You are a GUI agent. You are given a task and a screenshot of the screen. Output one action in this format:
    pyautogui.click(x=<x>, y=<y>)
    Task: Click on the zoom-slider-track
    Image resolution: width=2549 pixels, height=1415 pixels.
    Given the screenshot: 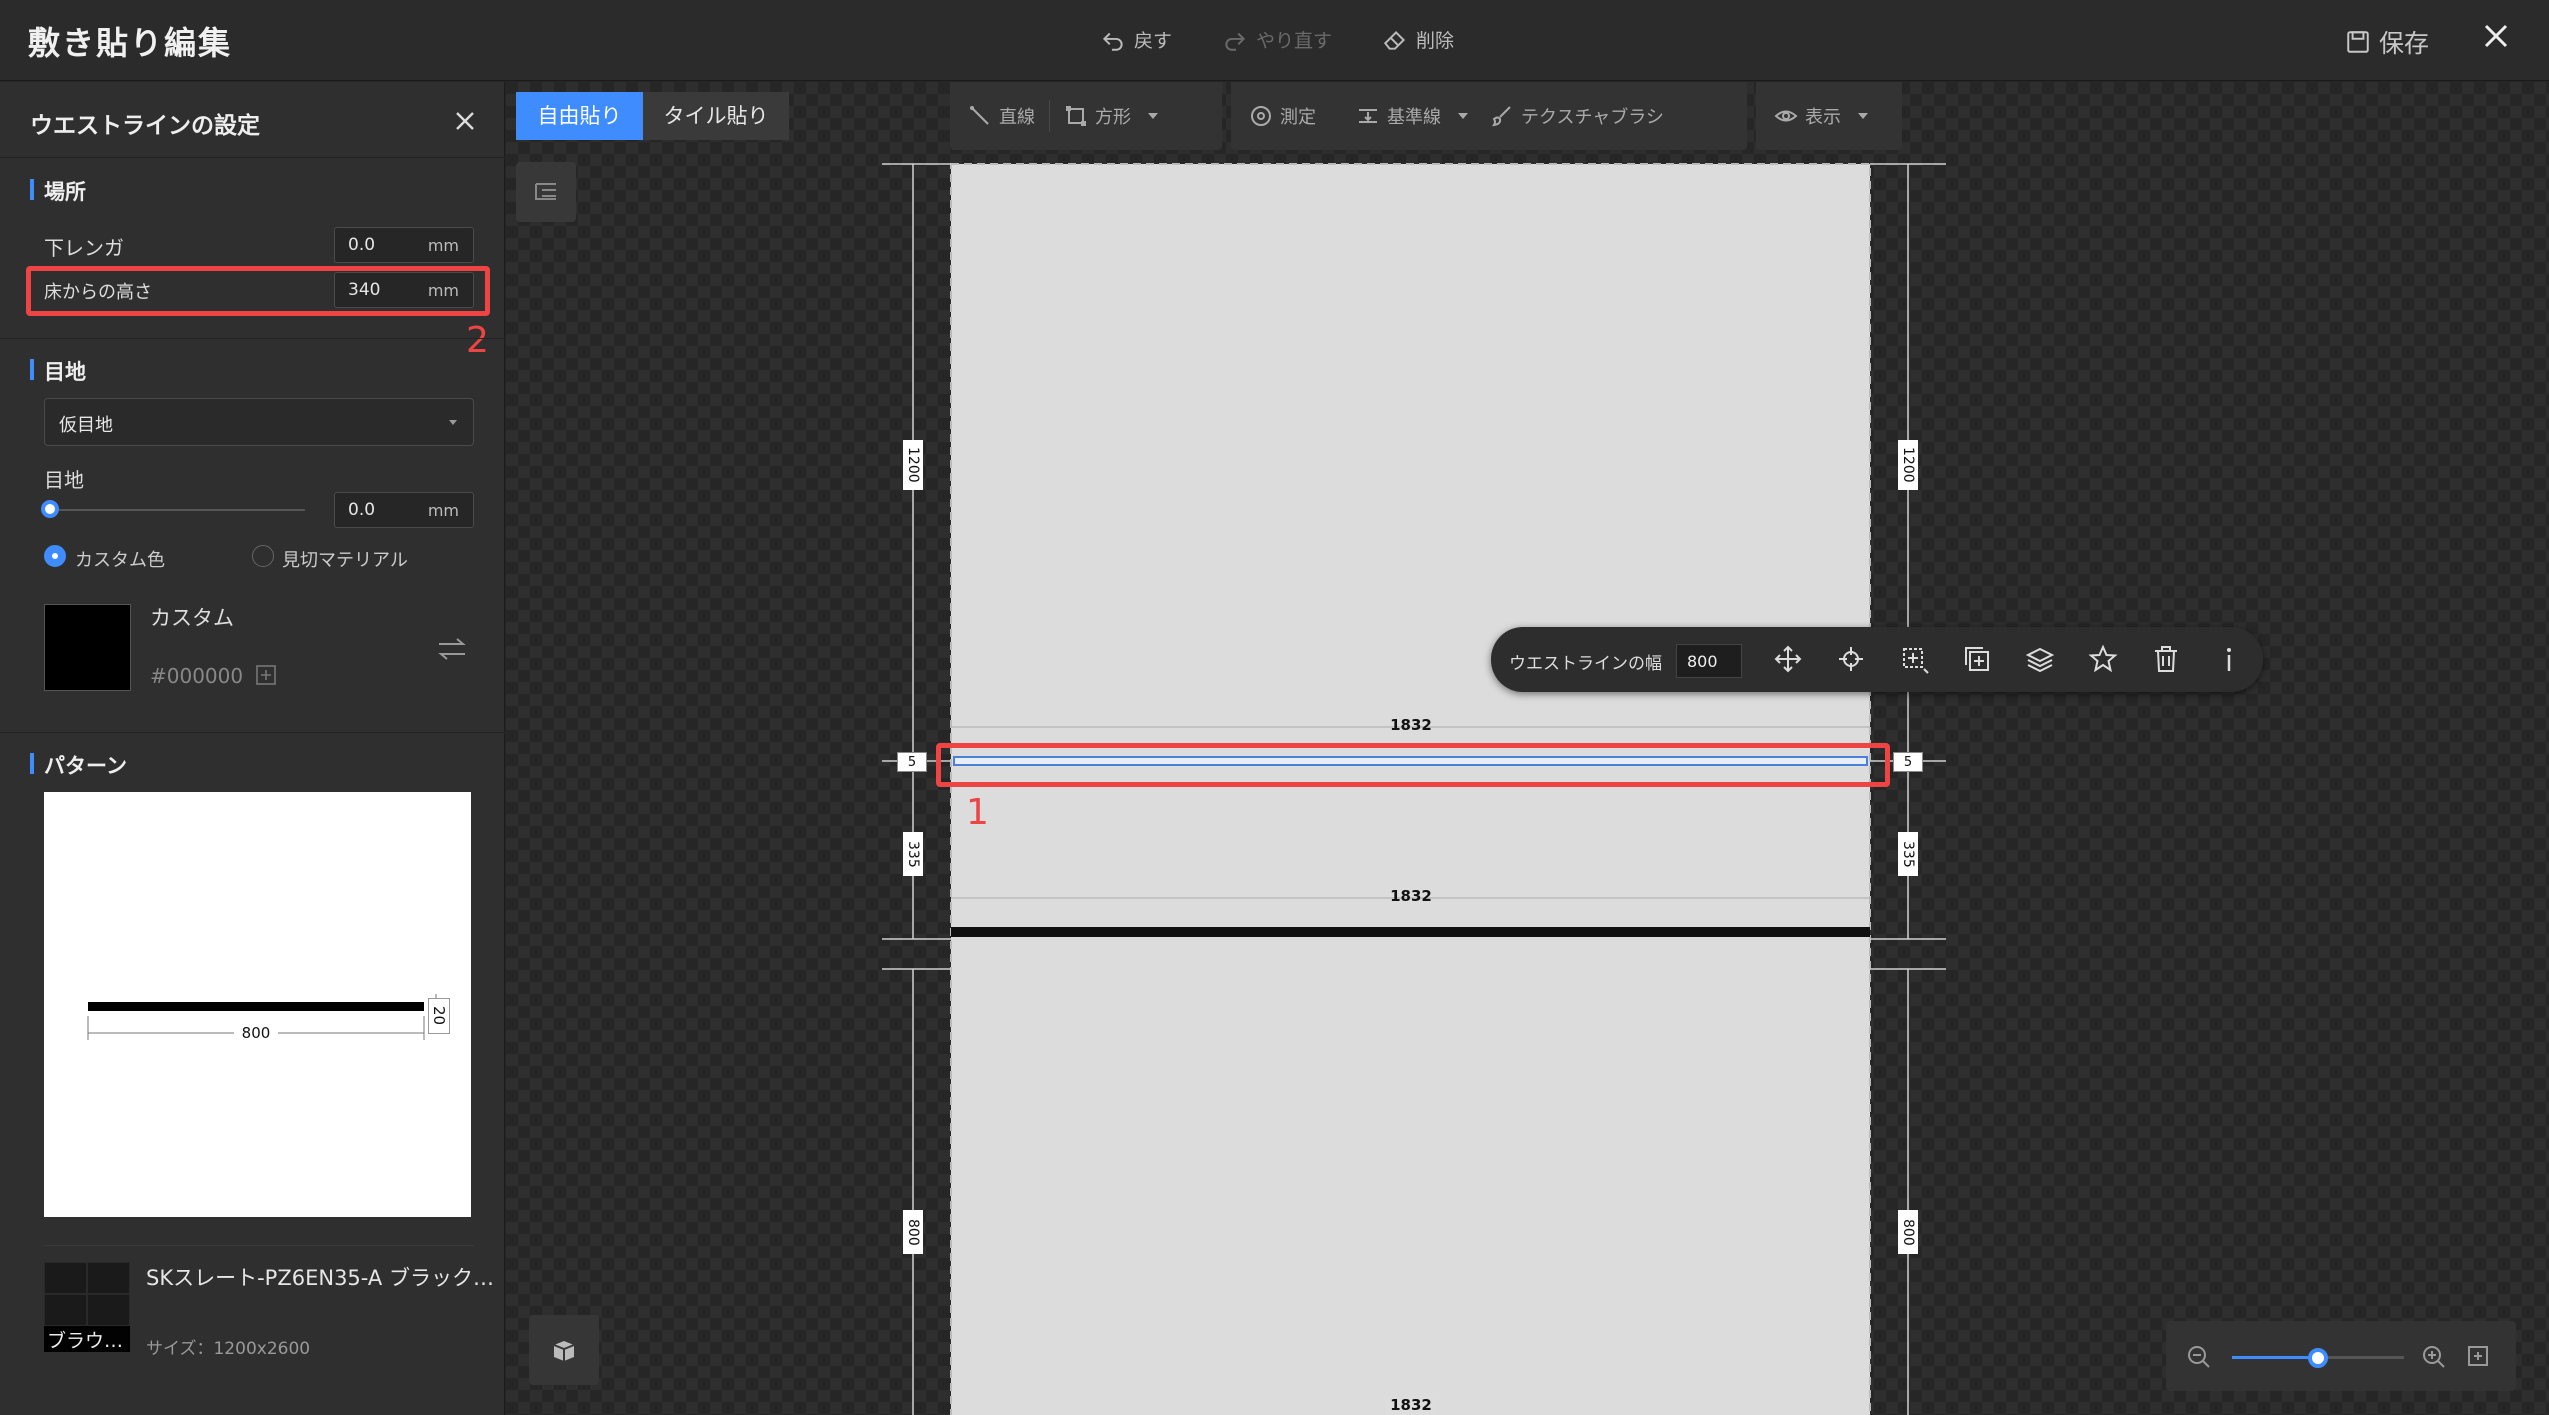 What is the action you would take?
    pyautogui.click(x=2361, y=1357)
    